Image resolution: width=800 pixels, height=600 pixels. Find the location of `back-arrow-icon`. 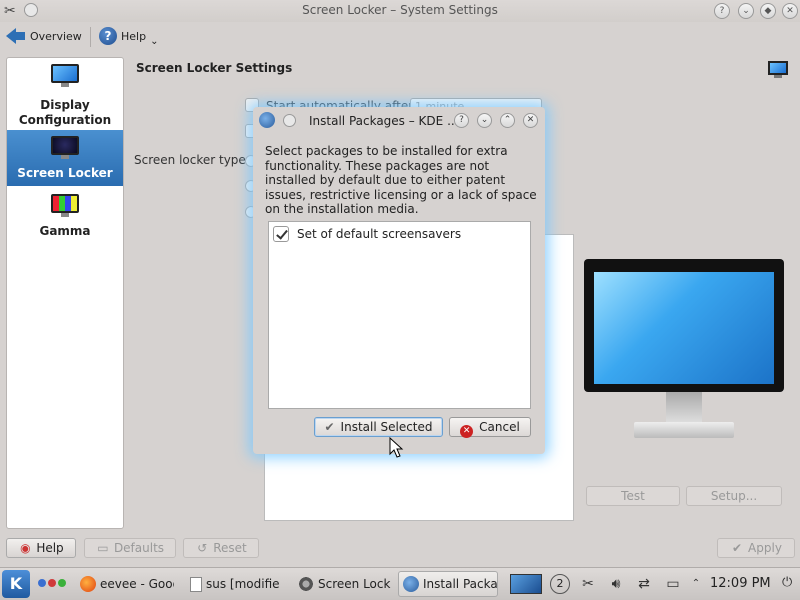

back-arrow-icon is located at coordinates (16, 36).